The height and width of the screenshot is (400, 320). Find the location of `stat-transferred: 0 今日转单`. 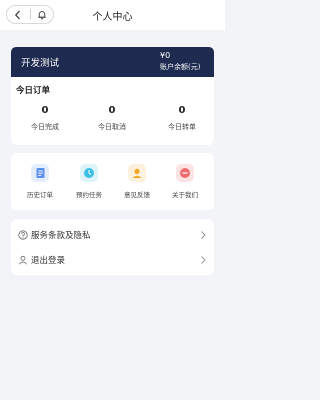

stat-transferred: 0 今日转单 is located at coordinates (182, 118).